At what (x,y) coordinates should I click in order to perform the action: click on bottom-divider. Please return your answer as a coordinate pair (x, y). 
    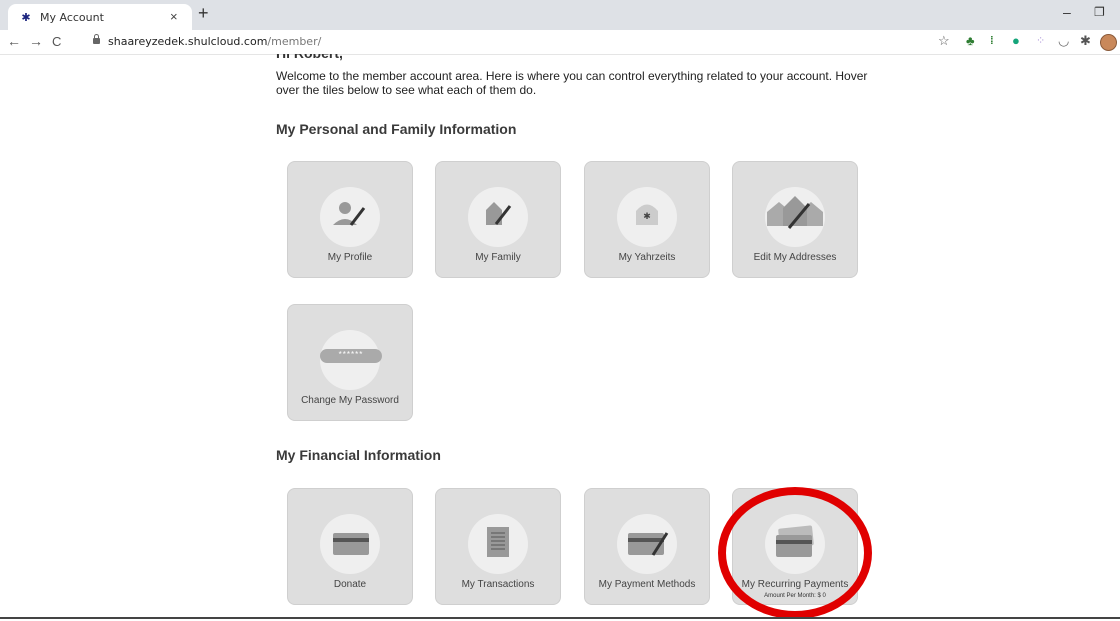
    Looking at the image, I should click on (560, 618).